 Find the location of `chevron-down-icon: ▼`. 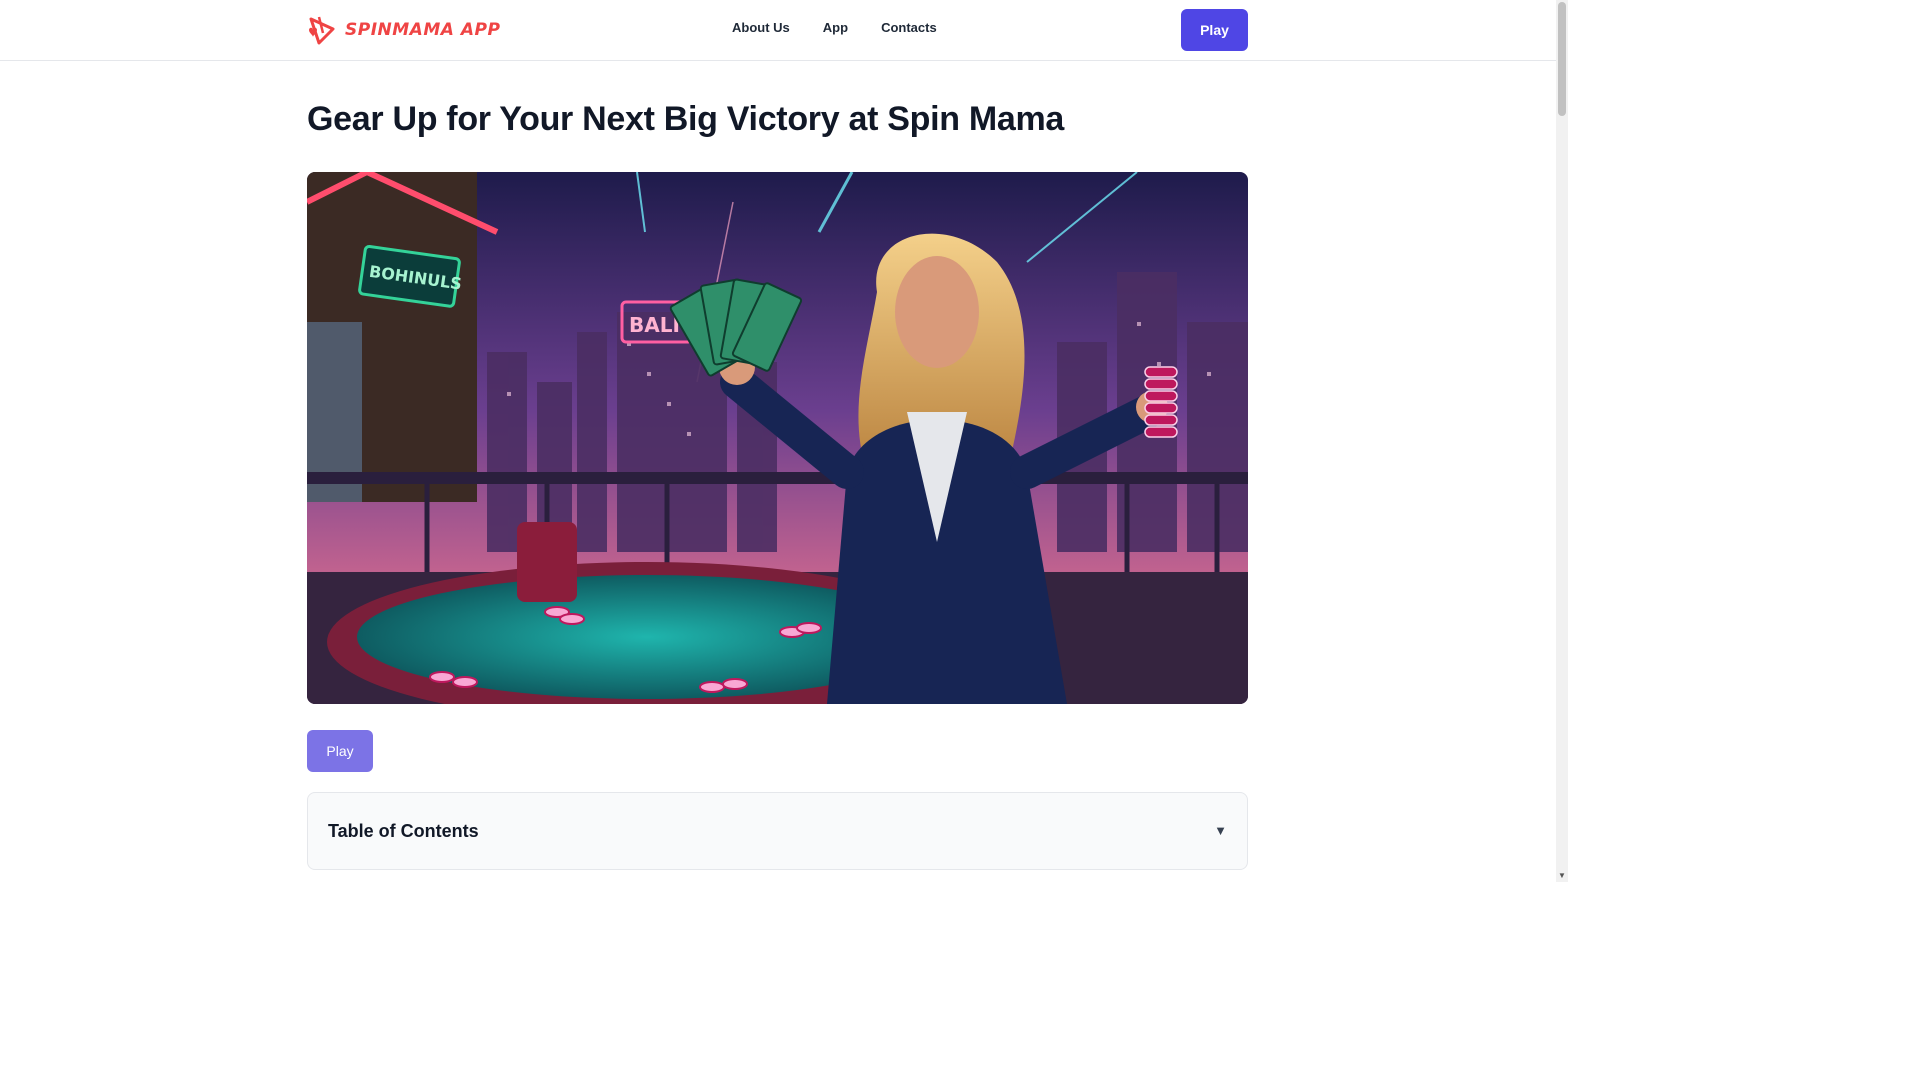

chevron-down-icon: ▼ is located at coordinates (1220, 830).